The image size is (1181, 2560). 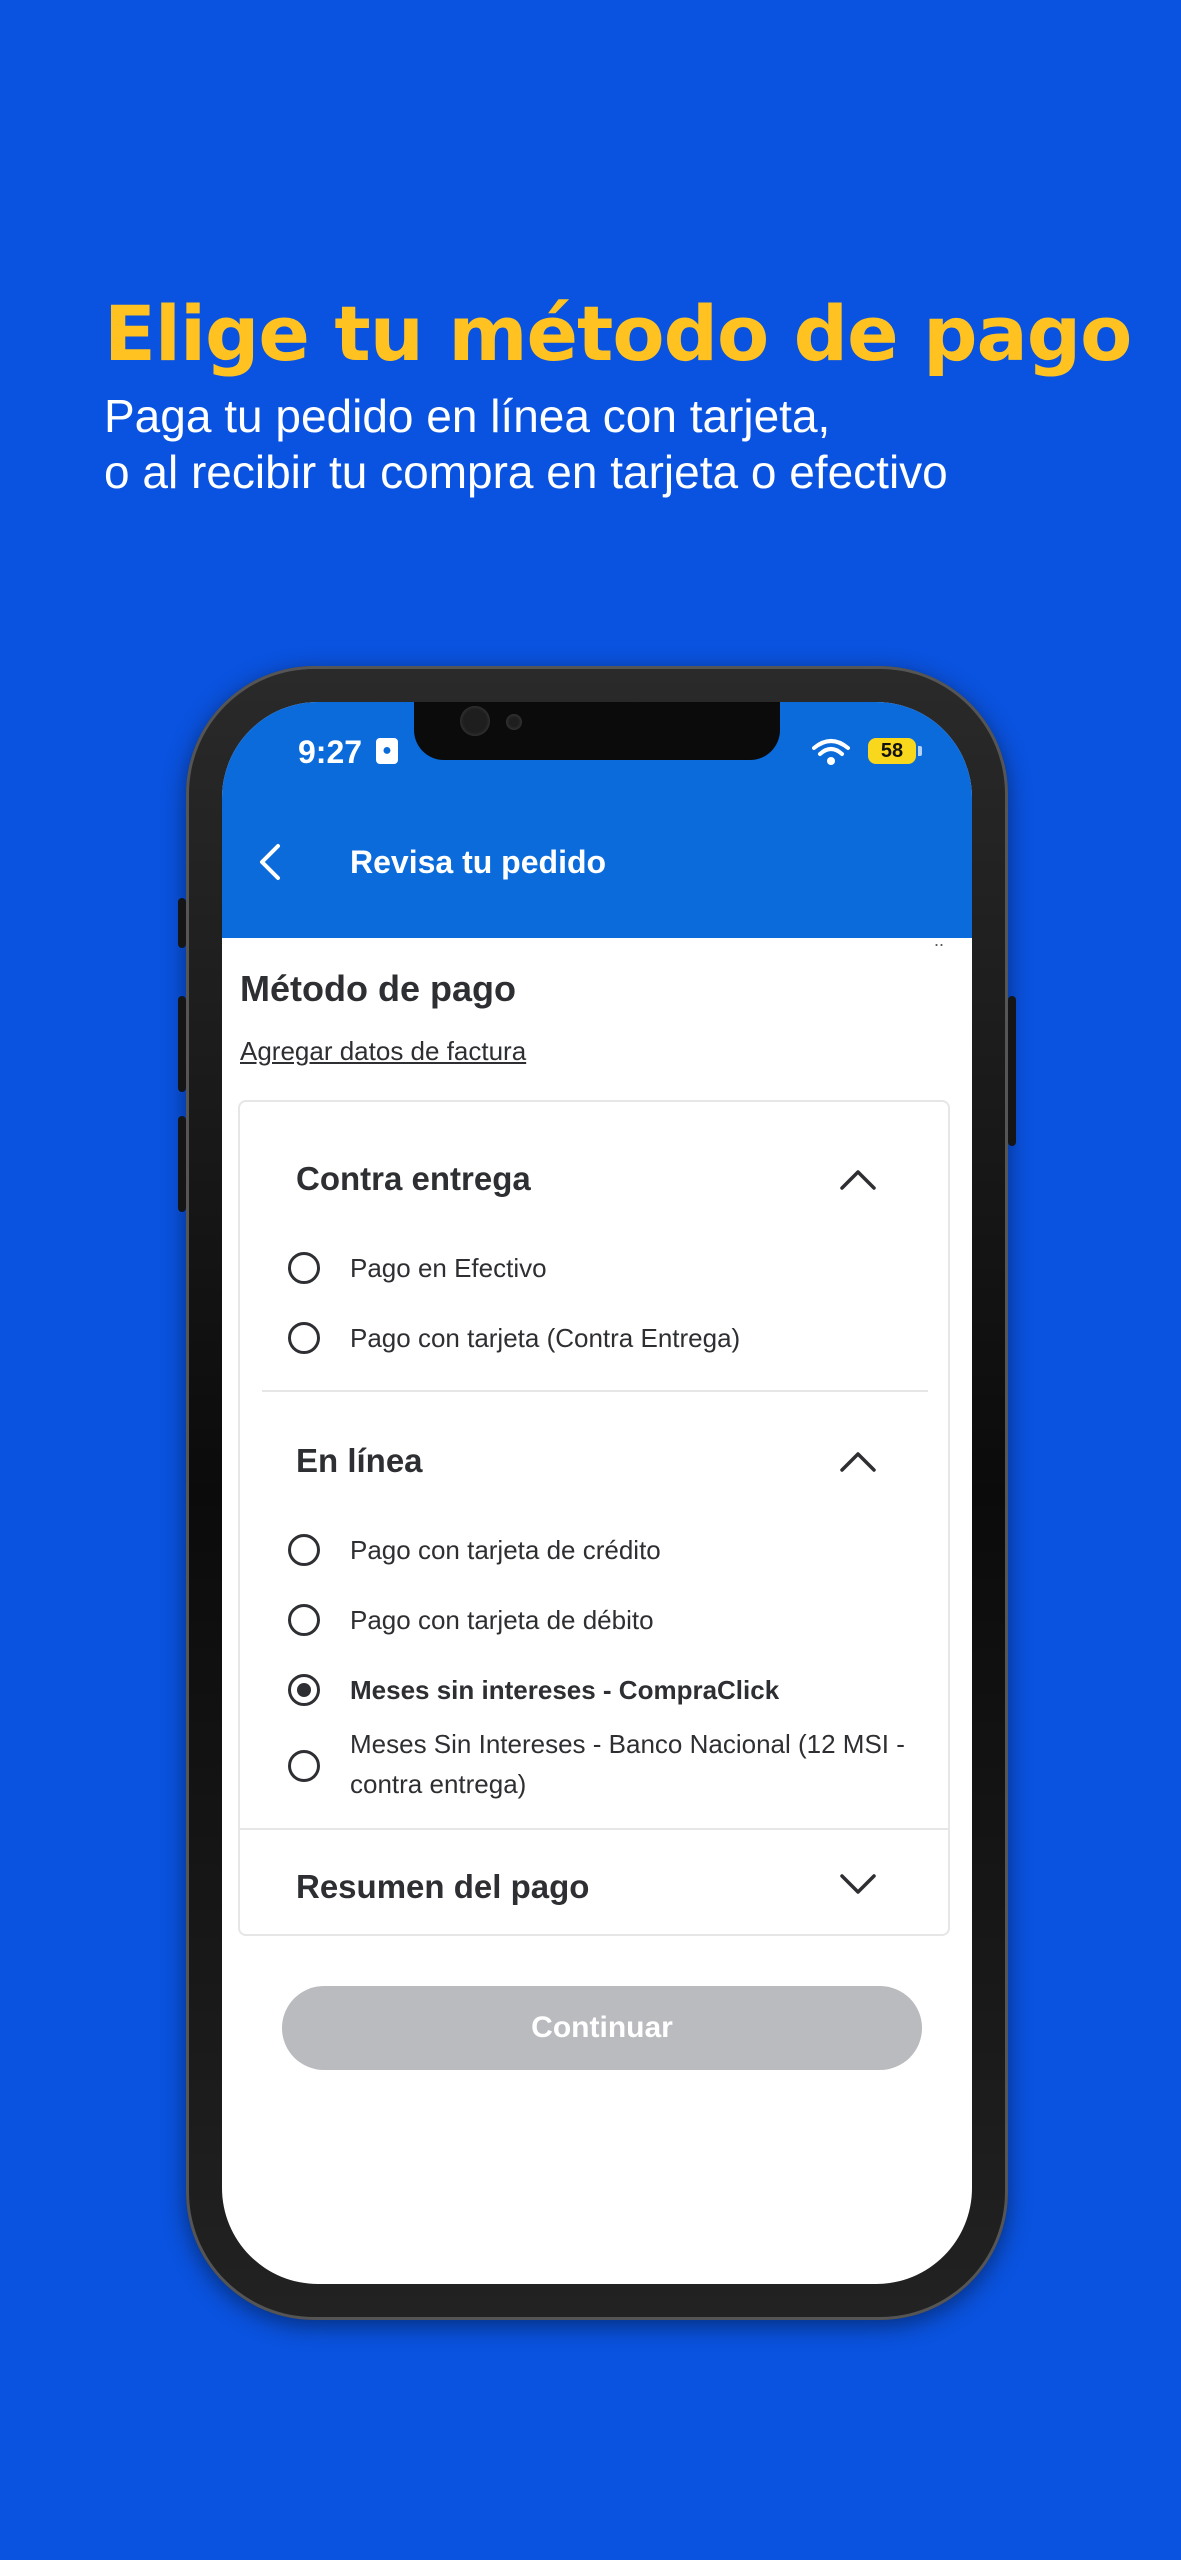 I want to click on notch, so click(x=597, y=731).